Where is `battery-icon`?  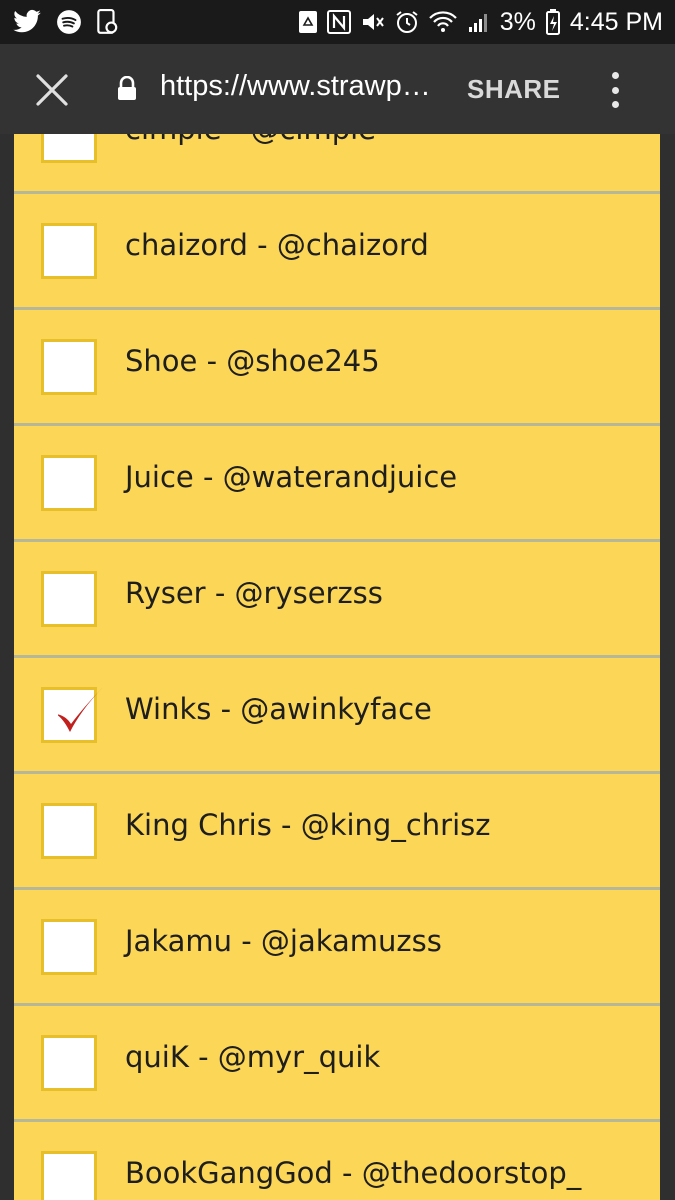
battery-icon is located at coordinates (553, 22).